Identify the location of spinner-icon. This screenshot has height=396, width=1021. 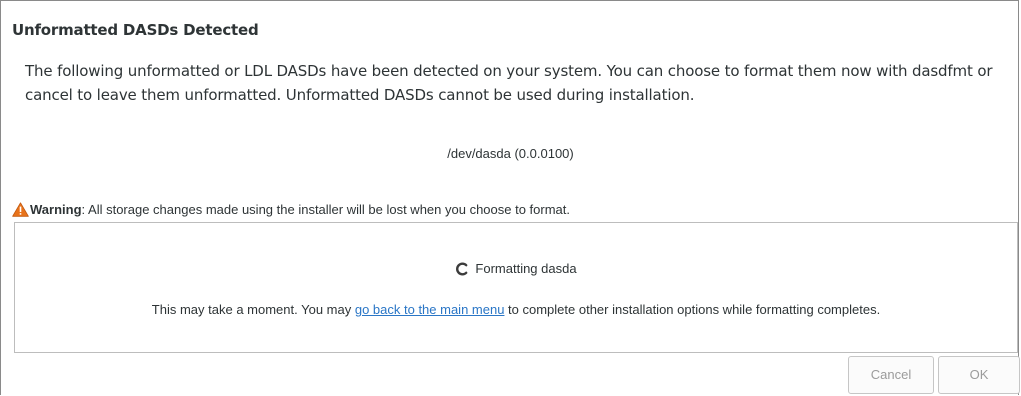
(462, 269).